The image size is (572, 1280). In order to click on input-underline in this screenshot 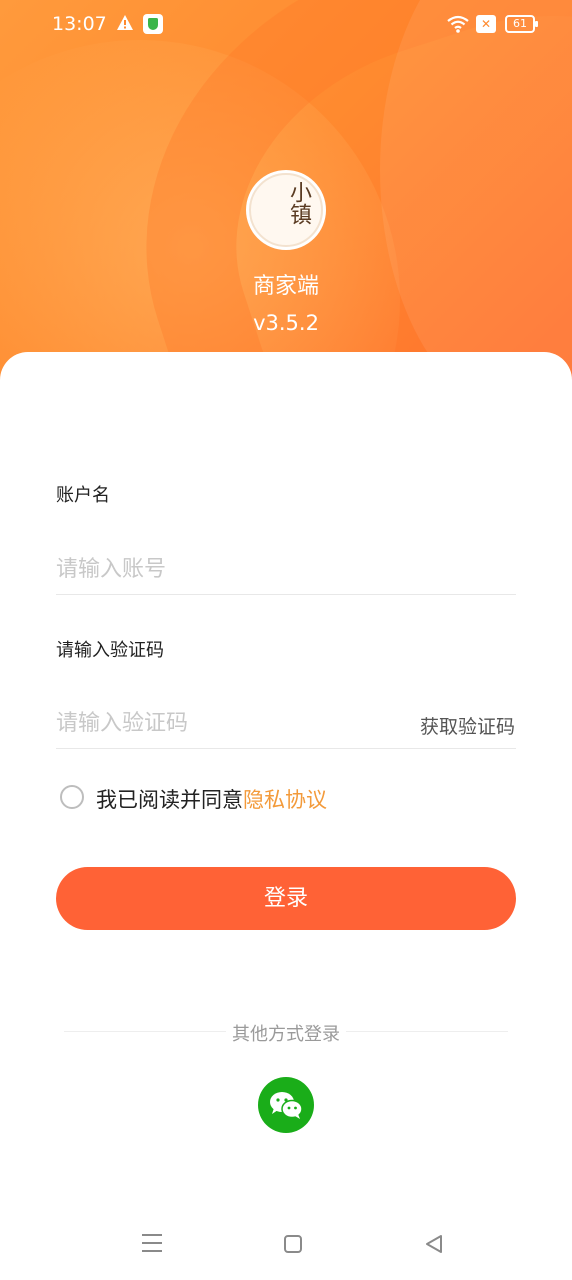, I will do `click(461, 748)`.